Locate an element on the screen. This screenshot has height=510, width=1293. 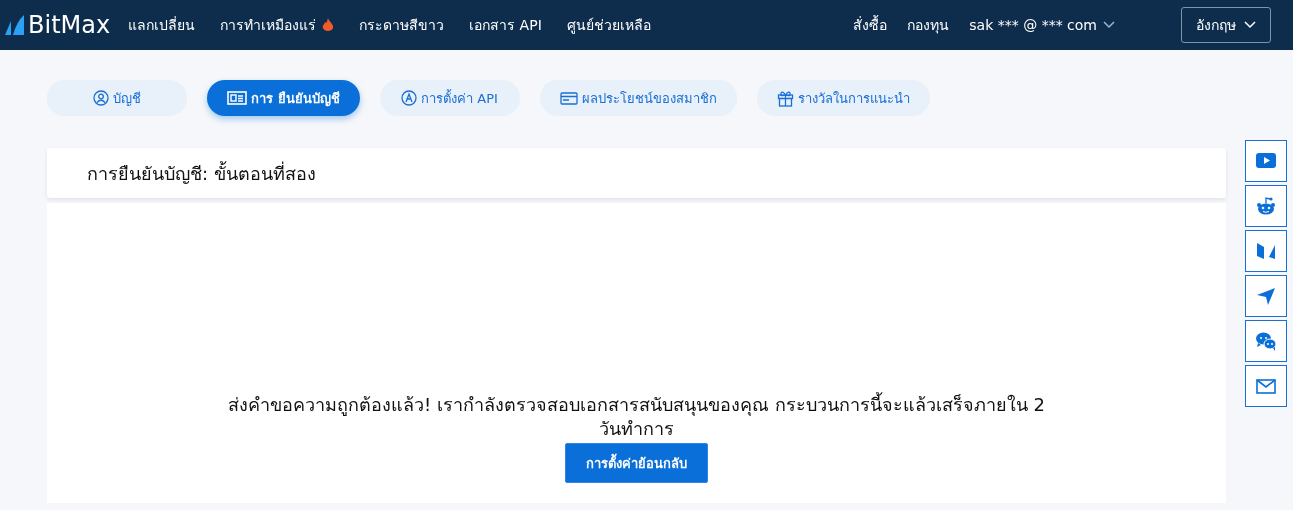
nav-link: แลกเปลี่ยน is located at coordinates (162, 25).